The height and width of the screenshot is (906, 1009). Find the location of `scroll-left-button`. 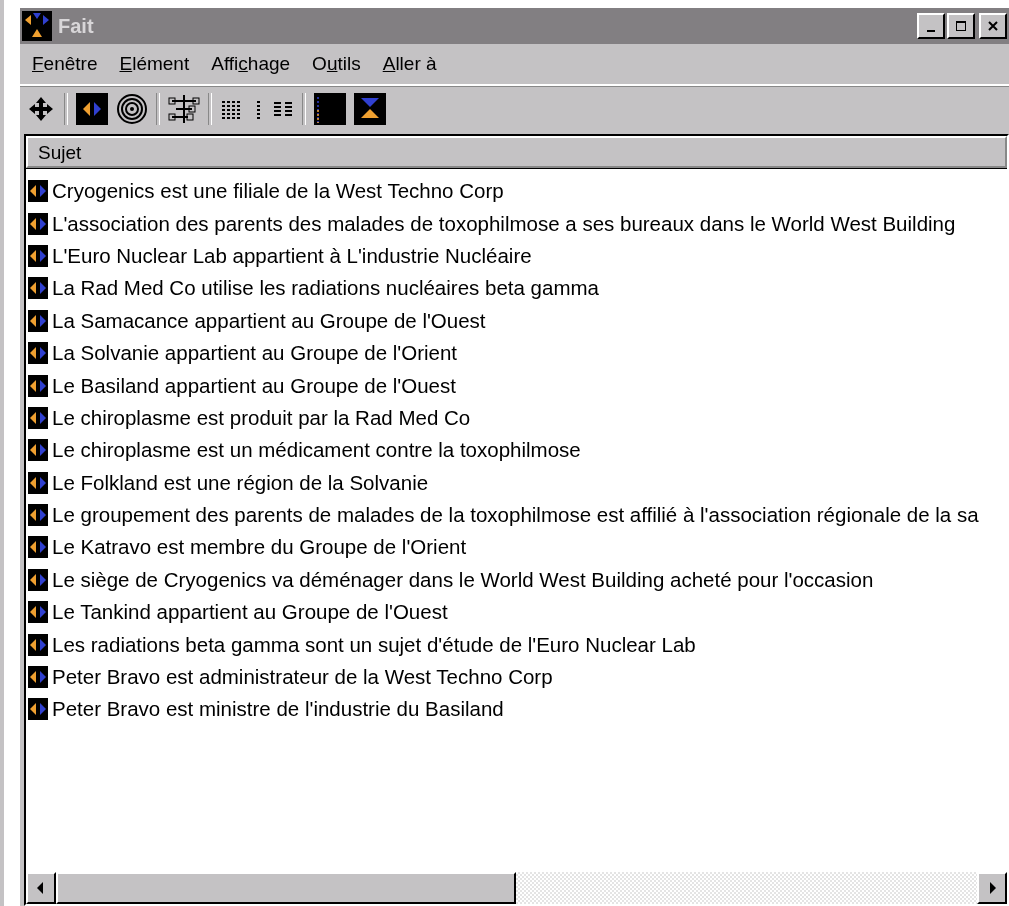

scroll-left-button is located at coordinates (41, 888).